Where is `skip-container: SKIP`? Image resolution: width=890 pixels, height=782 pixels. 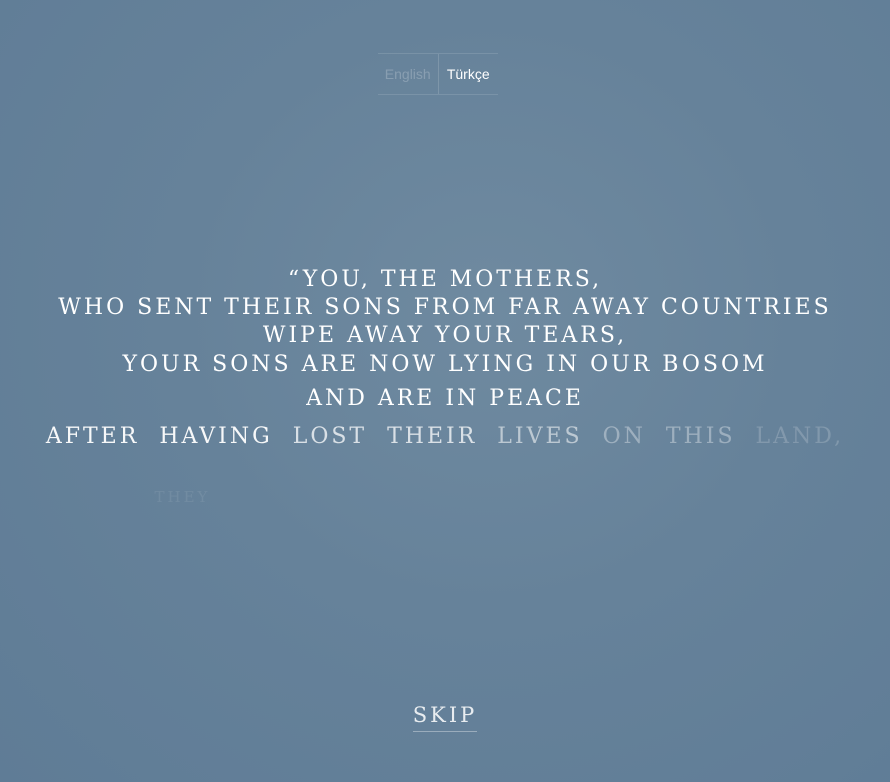 skip-container: SKIP is located at coordinates (445, 717).